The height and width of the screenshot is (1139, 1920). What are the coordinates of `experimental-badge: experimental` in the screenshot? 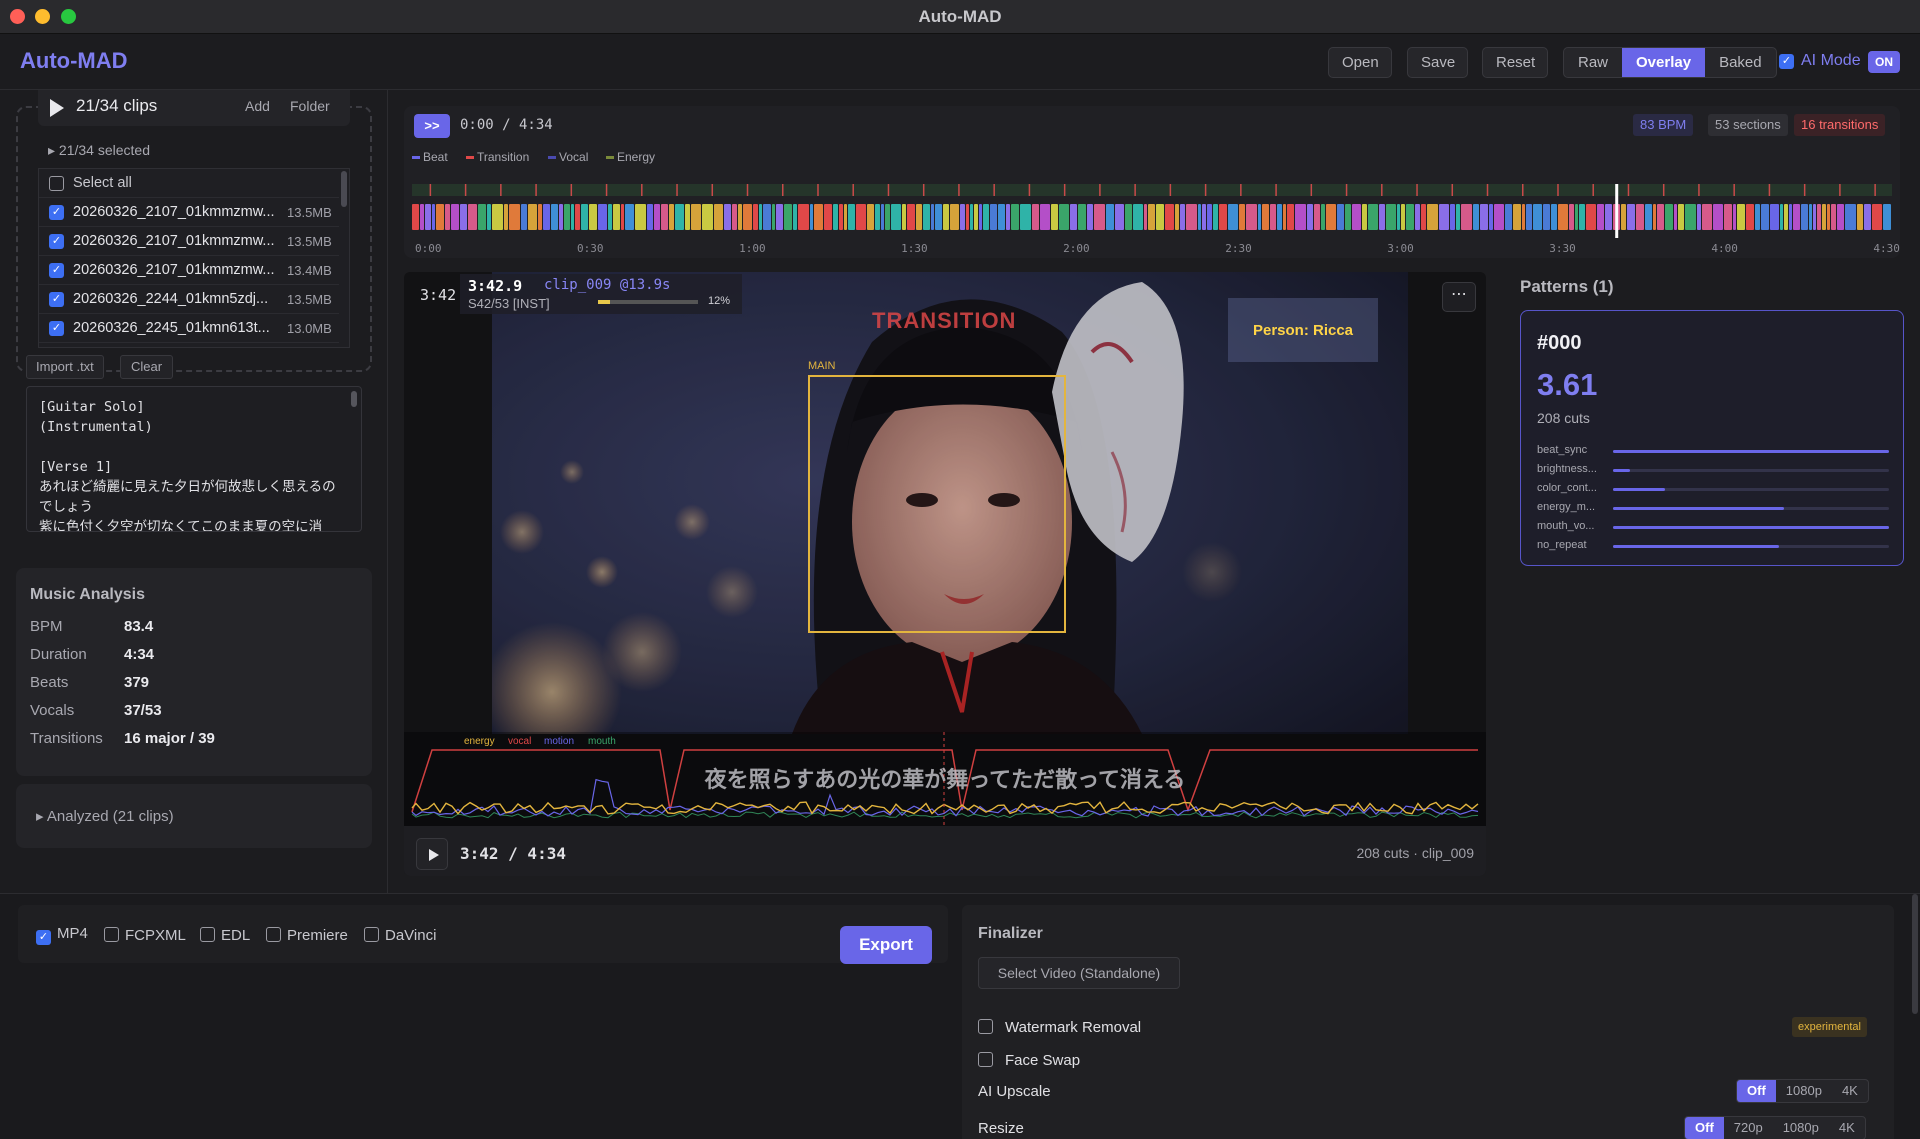 It's located at (1829, 1027).